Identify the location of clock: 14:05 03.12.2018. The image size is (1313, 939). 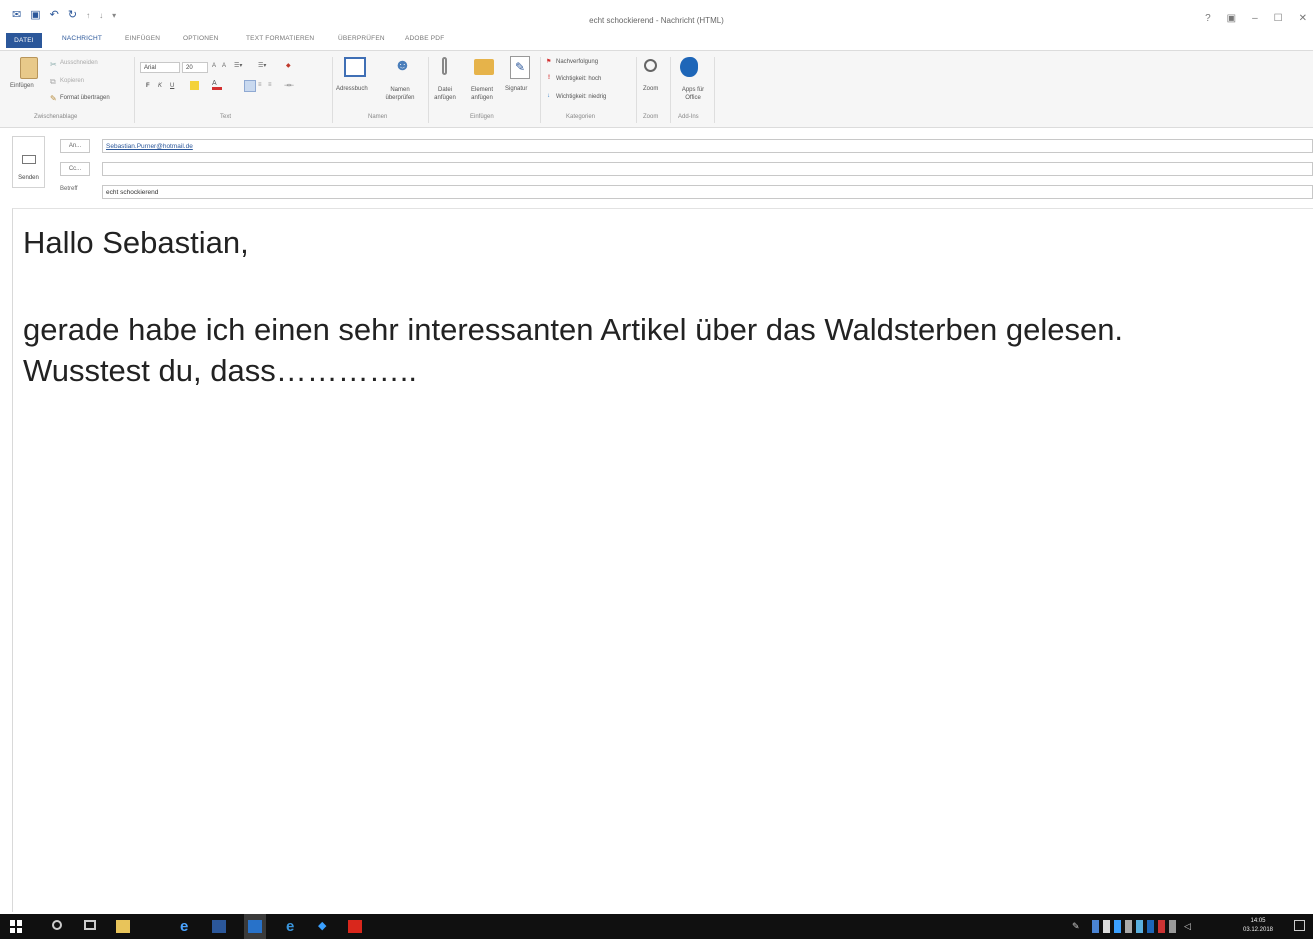
(1258, 927).